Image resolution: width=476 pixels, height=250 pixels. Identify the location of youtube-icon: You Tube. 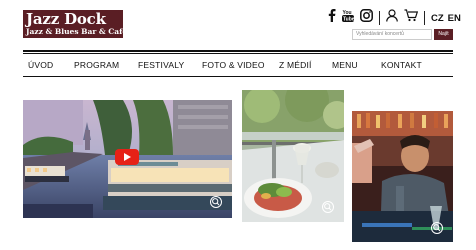
(348, 18).